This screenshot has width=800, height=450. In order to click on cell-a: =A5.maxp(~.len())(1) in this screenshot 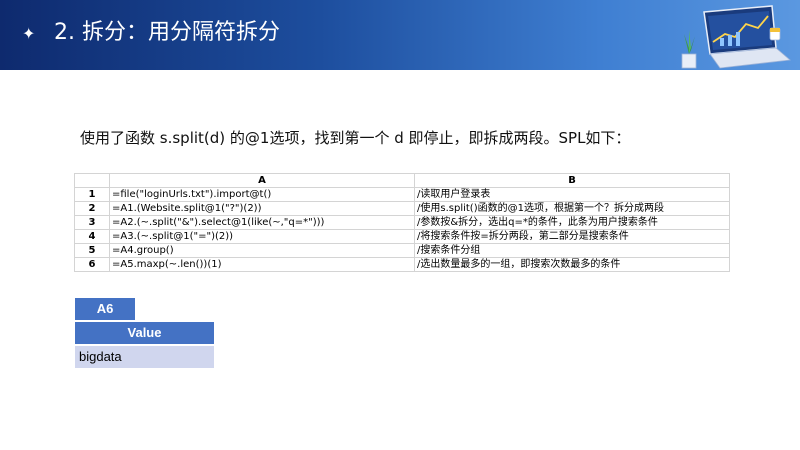, I will do `click(262, 264)`.